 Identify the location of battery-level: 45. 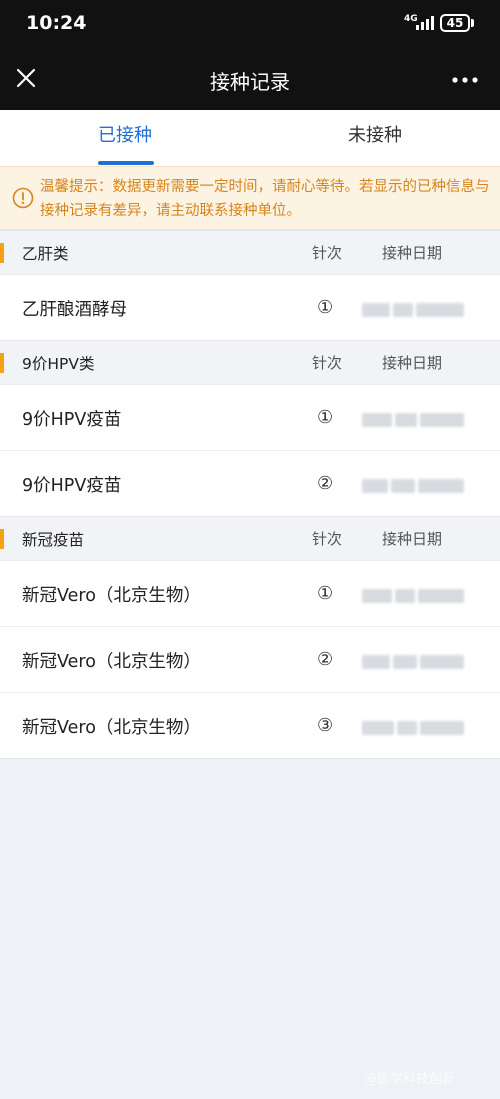
(455, 23).